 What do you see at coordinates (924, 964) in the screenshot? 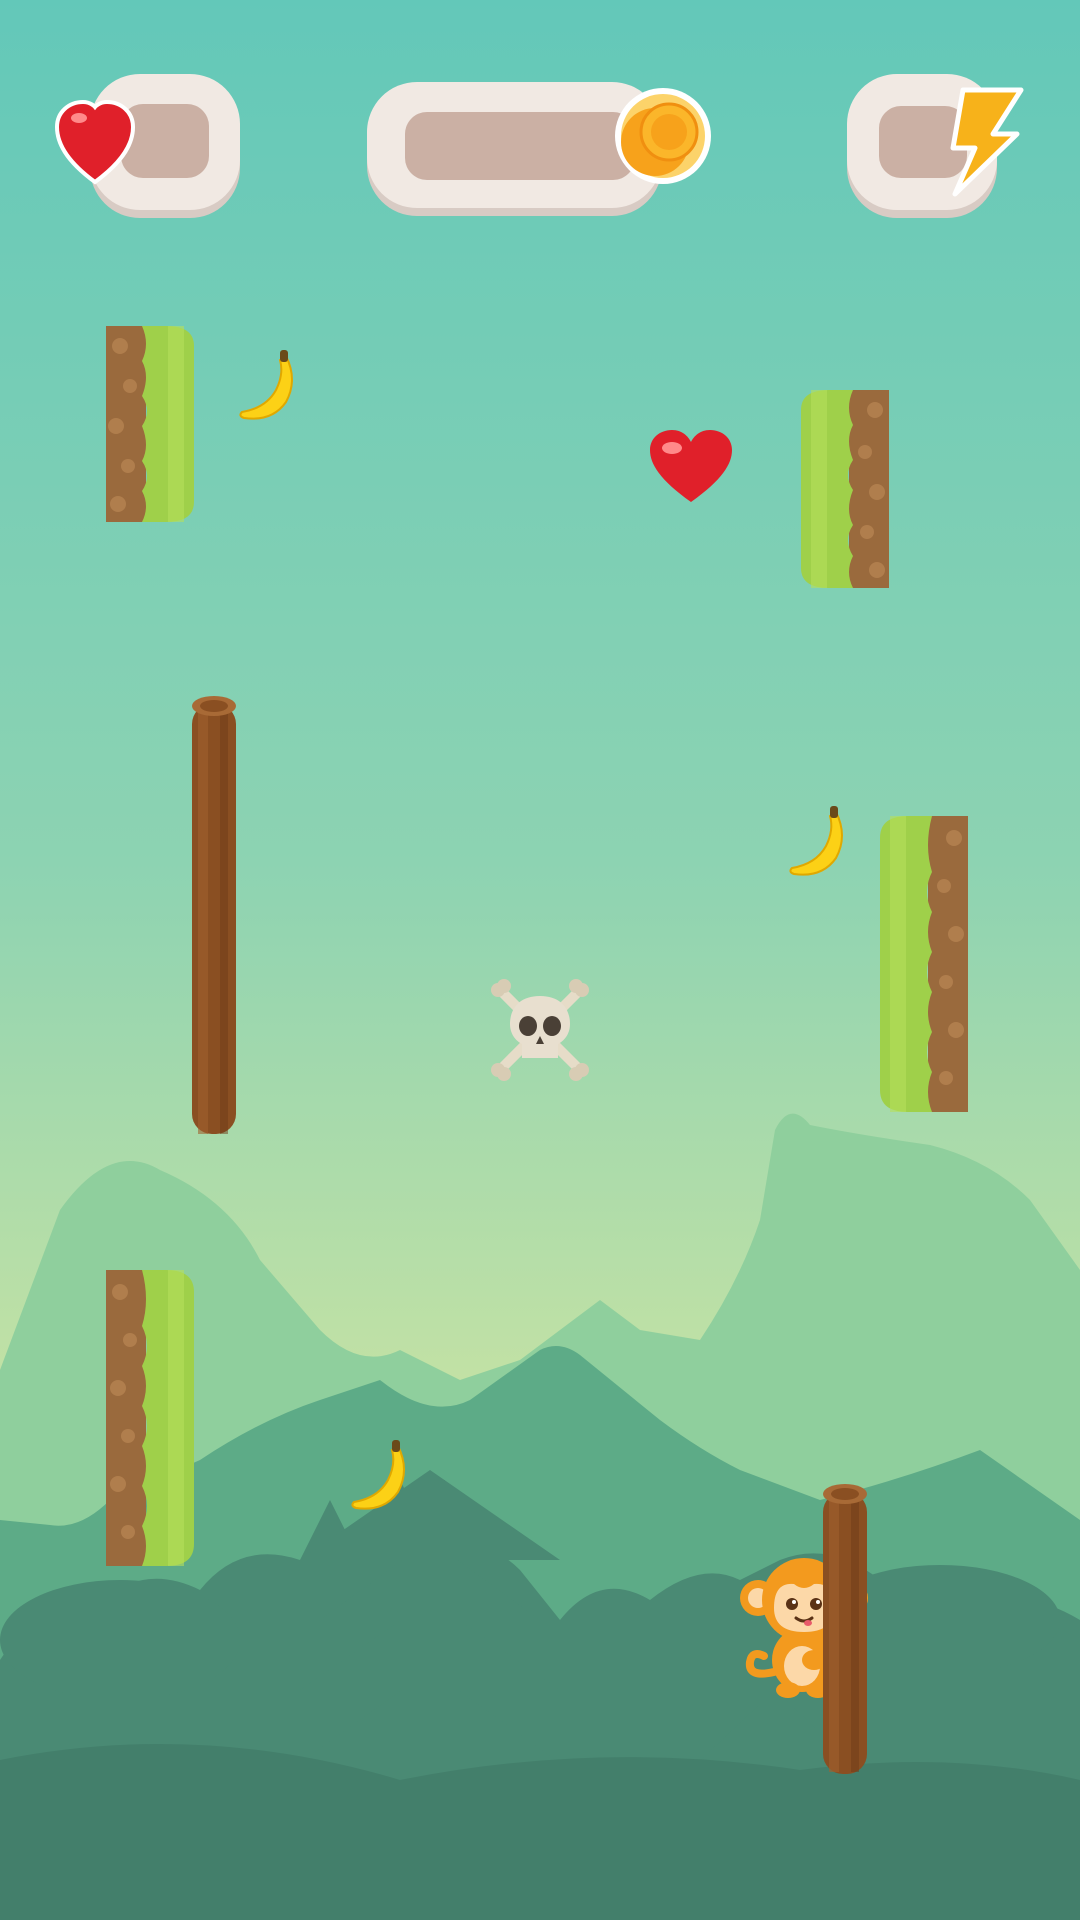
I see `grass-platform-right-mid` at bounding box center [924, 964].